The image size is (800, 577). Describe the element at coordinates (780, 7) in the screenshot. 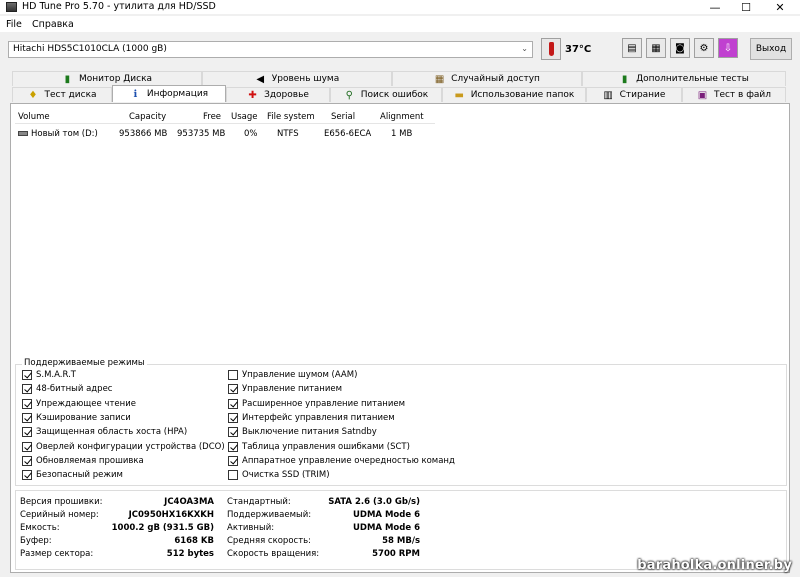

I see `close-icon: ✕` at that location.